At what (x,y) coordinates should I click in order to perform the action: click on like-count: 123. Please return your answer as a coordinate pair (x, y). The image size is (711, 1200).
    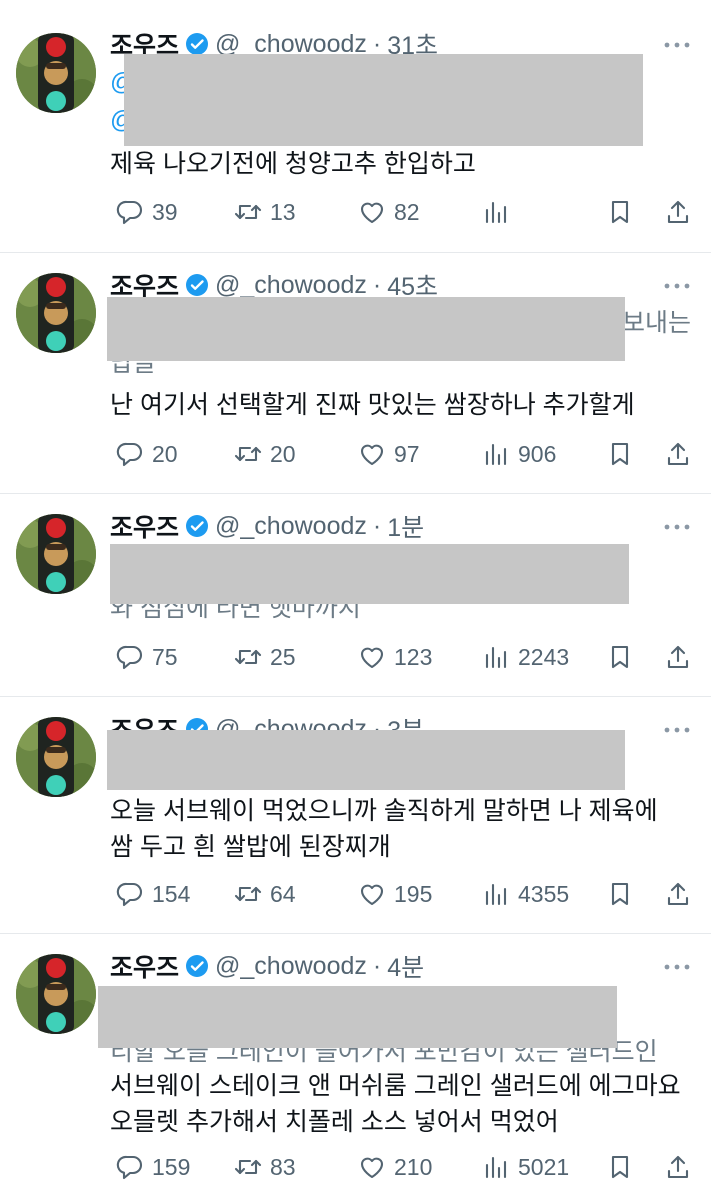
    Looking at the image, I should click on (413, 656).